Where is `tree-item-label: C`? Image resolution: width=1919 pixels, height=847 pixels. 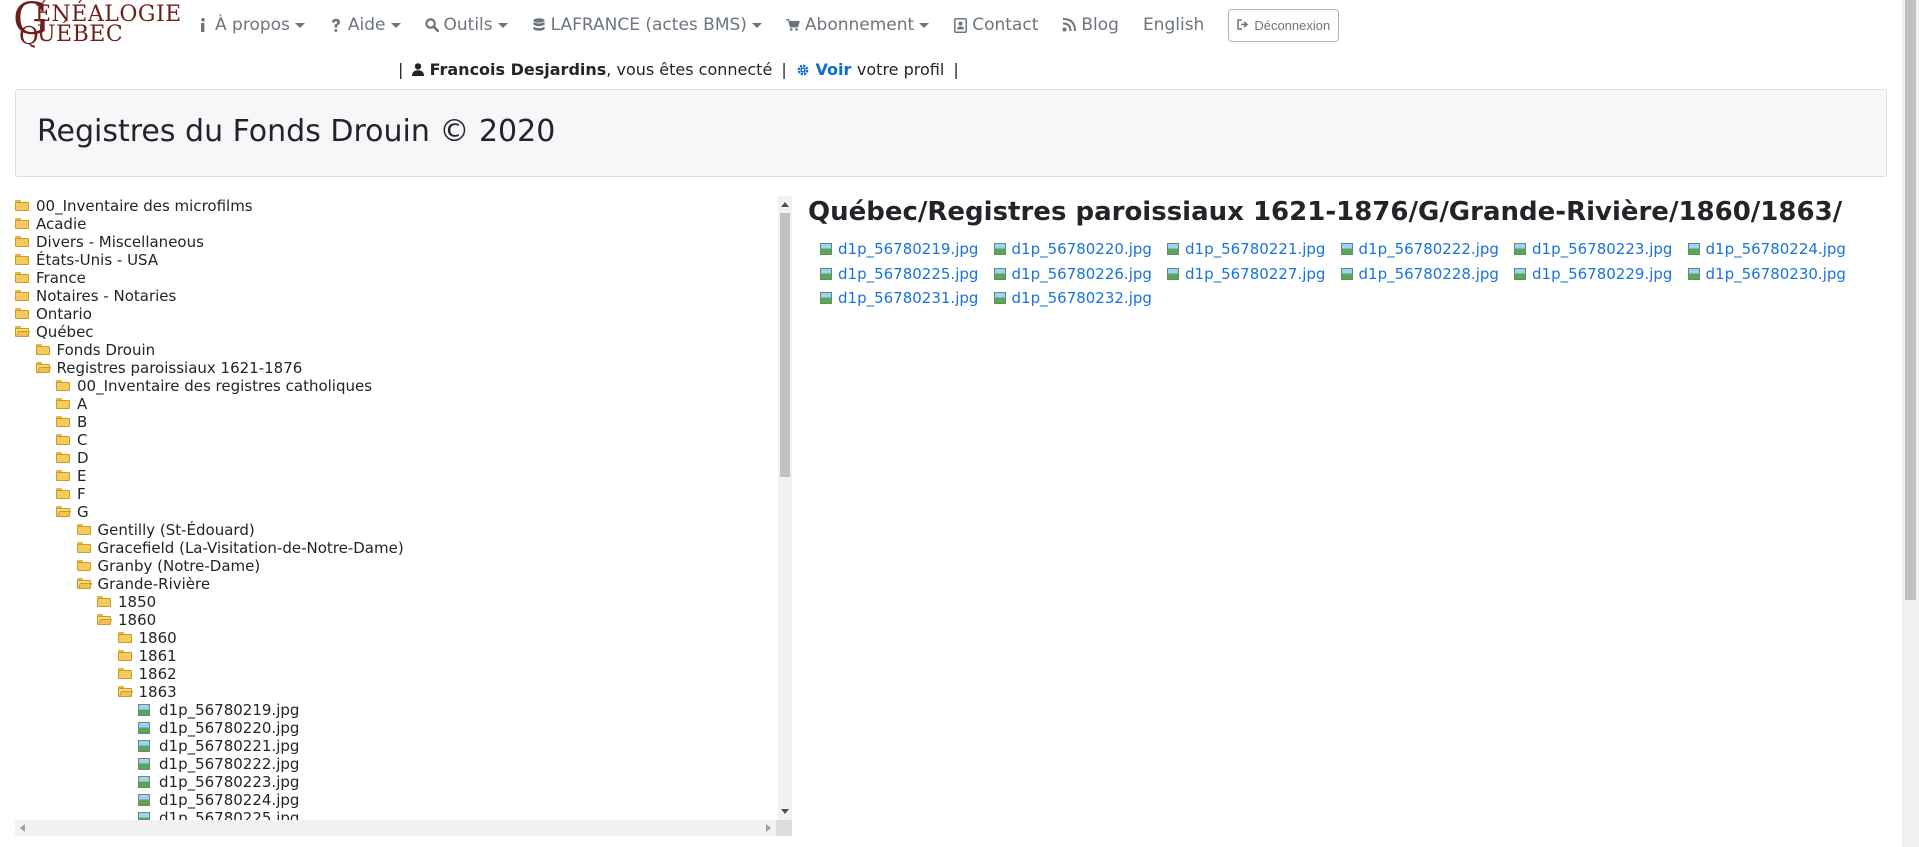
tree-item-label: C is located at coordinates (82, 440).